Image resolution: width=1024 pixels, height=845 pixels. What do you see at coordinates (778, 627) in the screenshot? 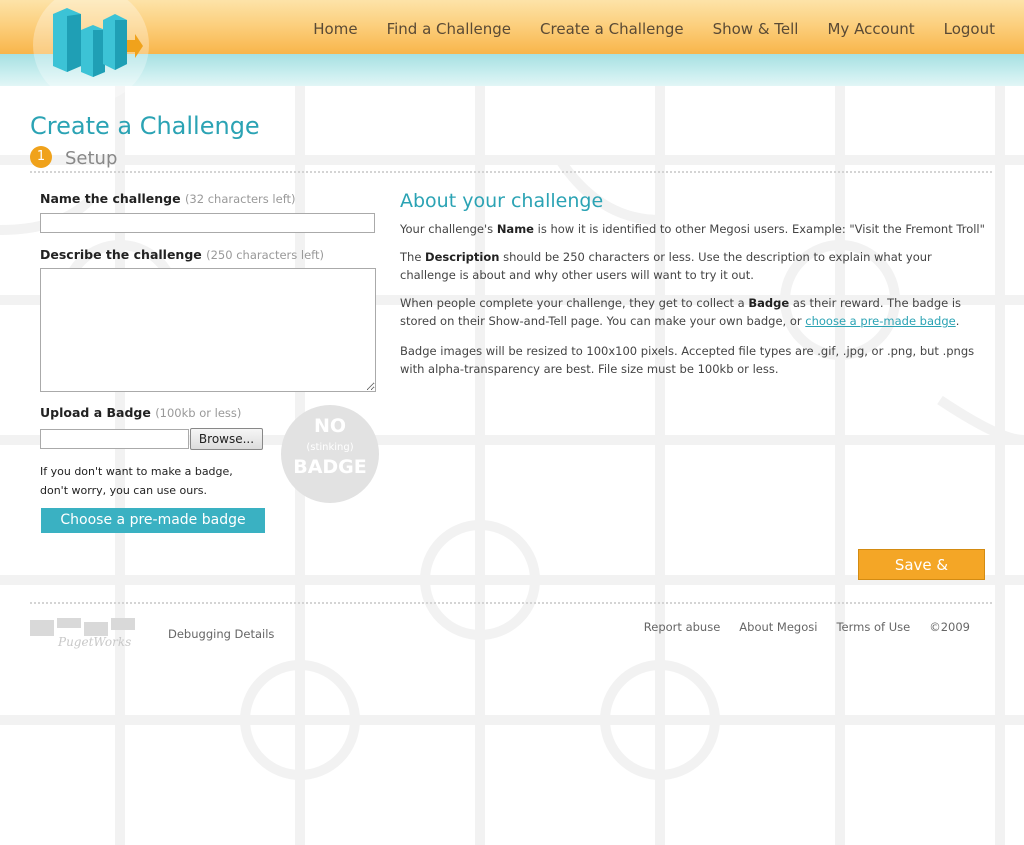
I see `about-megosi-link: About Megosi` at bounding box center [778, 627].